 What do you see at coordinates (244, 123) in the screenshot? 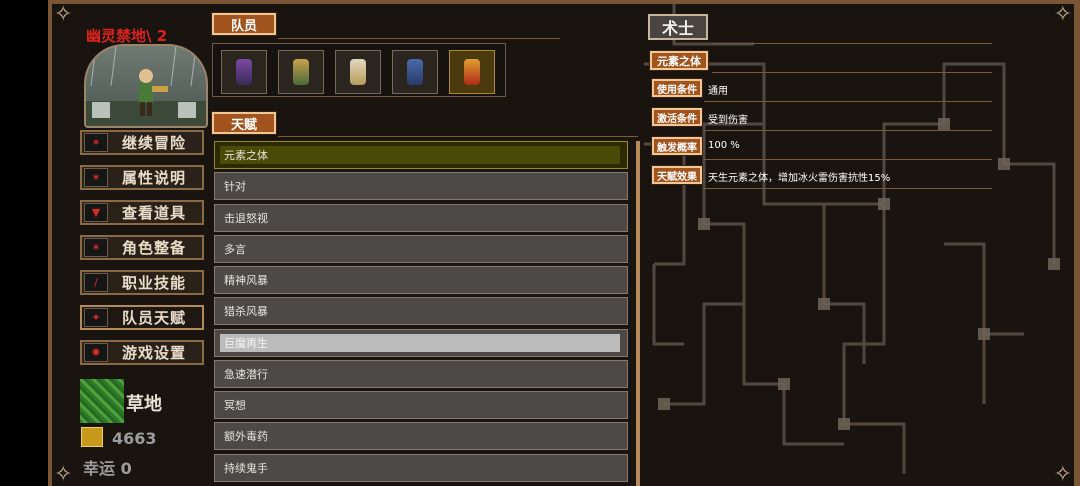
I see `talents-tab: 天赋` at bounding box center [244, 123].